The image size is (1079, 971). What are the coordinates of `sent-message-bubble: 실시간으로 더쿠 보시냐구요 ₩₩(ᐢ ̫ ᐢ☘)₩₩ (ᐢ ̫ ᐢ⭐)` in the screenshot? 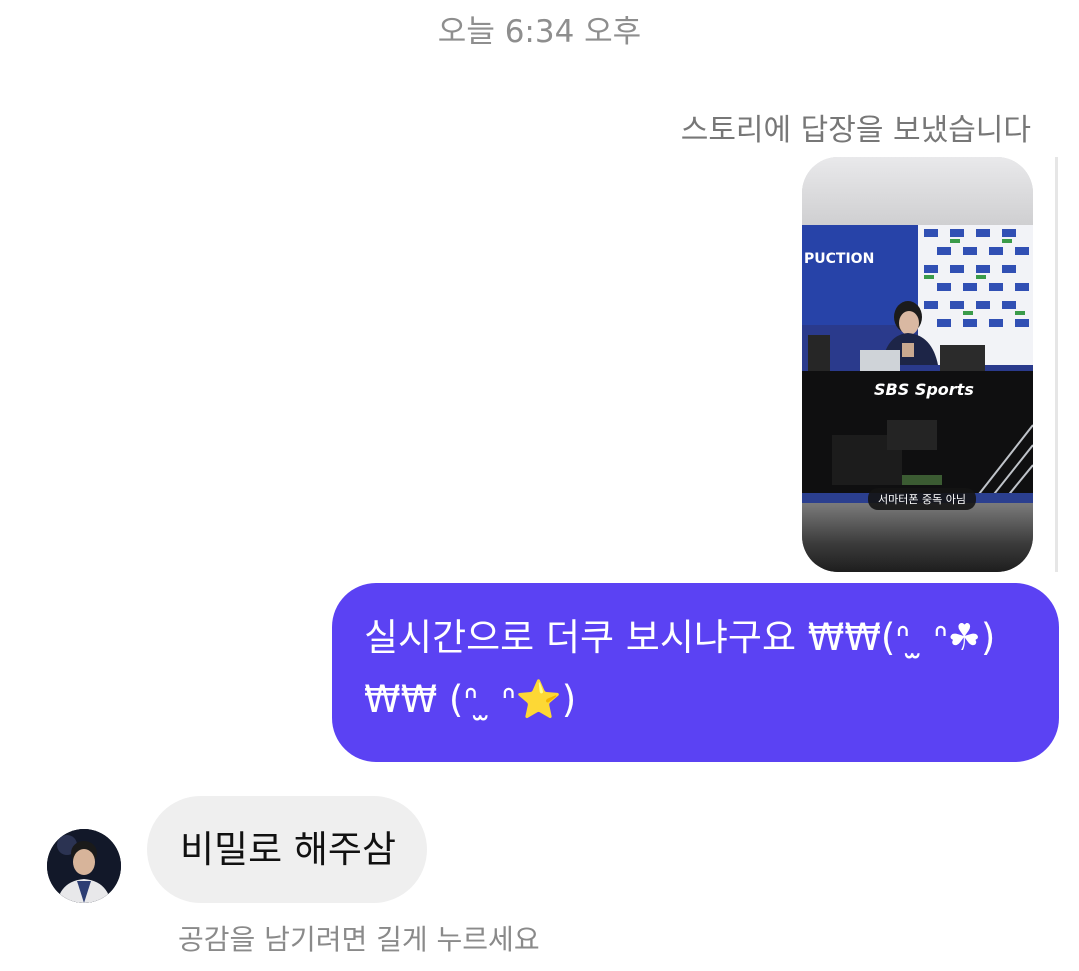 It's located at (695, 672).